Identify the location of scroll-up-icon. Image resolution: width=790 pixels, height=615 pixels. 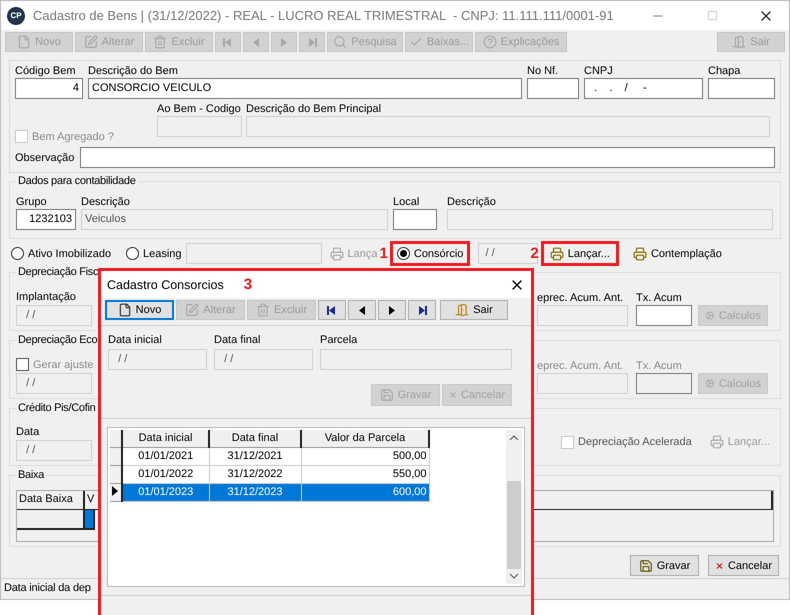
(514, 438).